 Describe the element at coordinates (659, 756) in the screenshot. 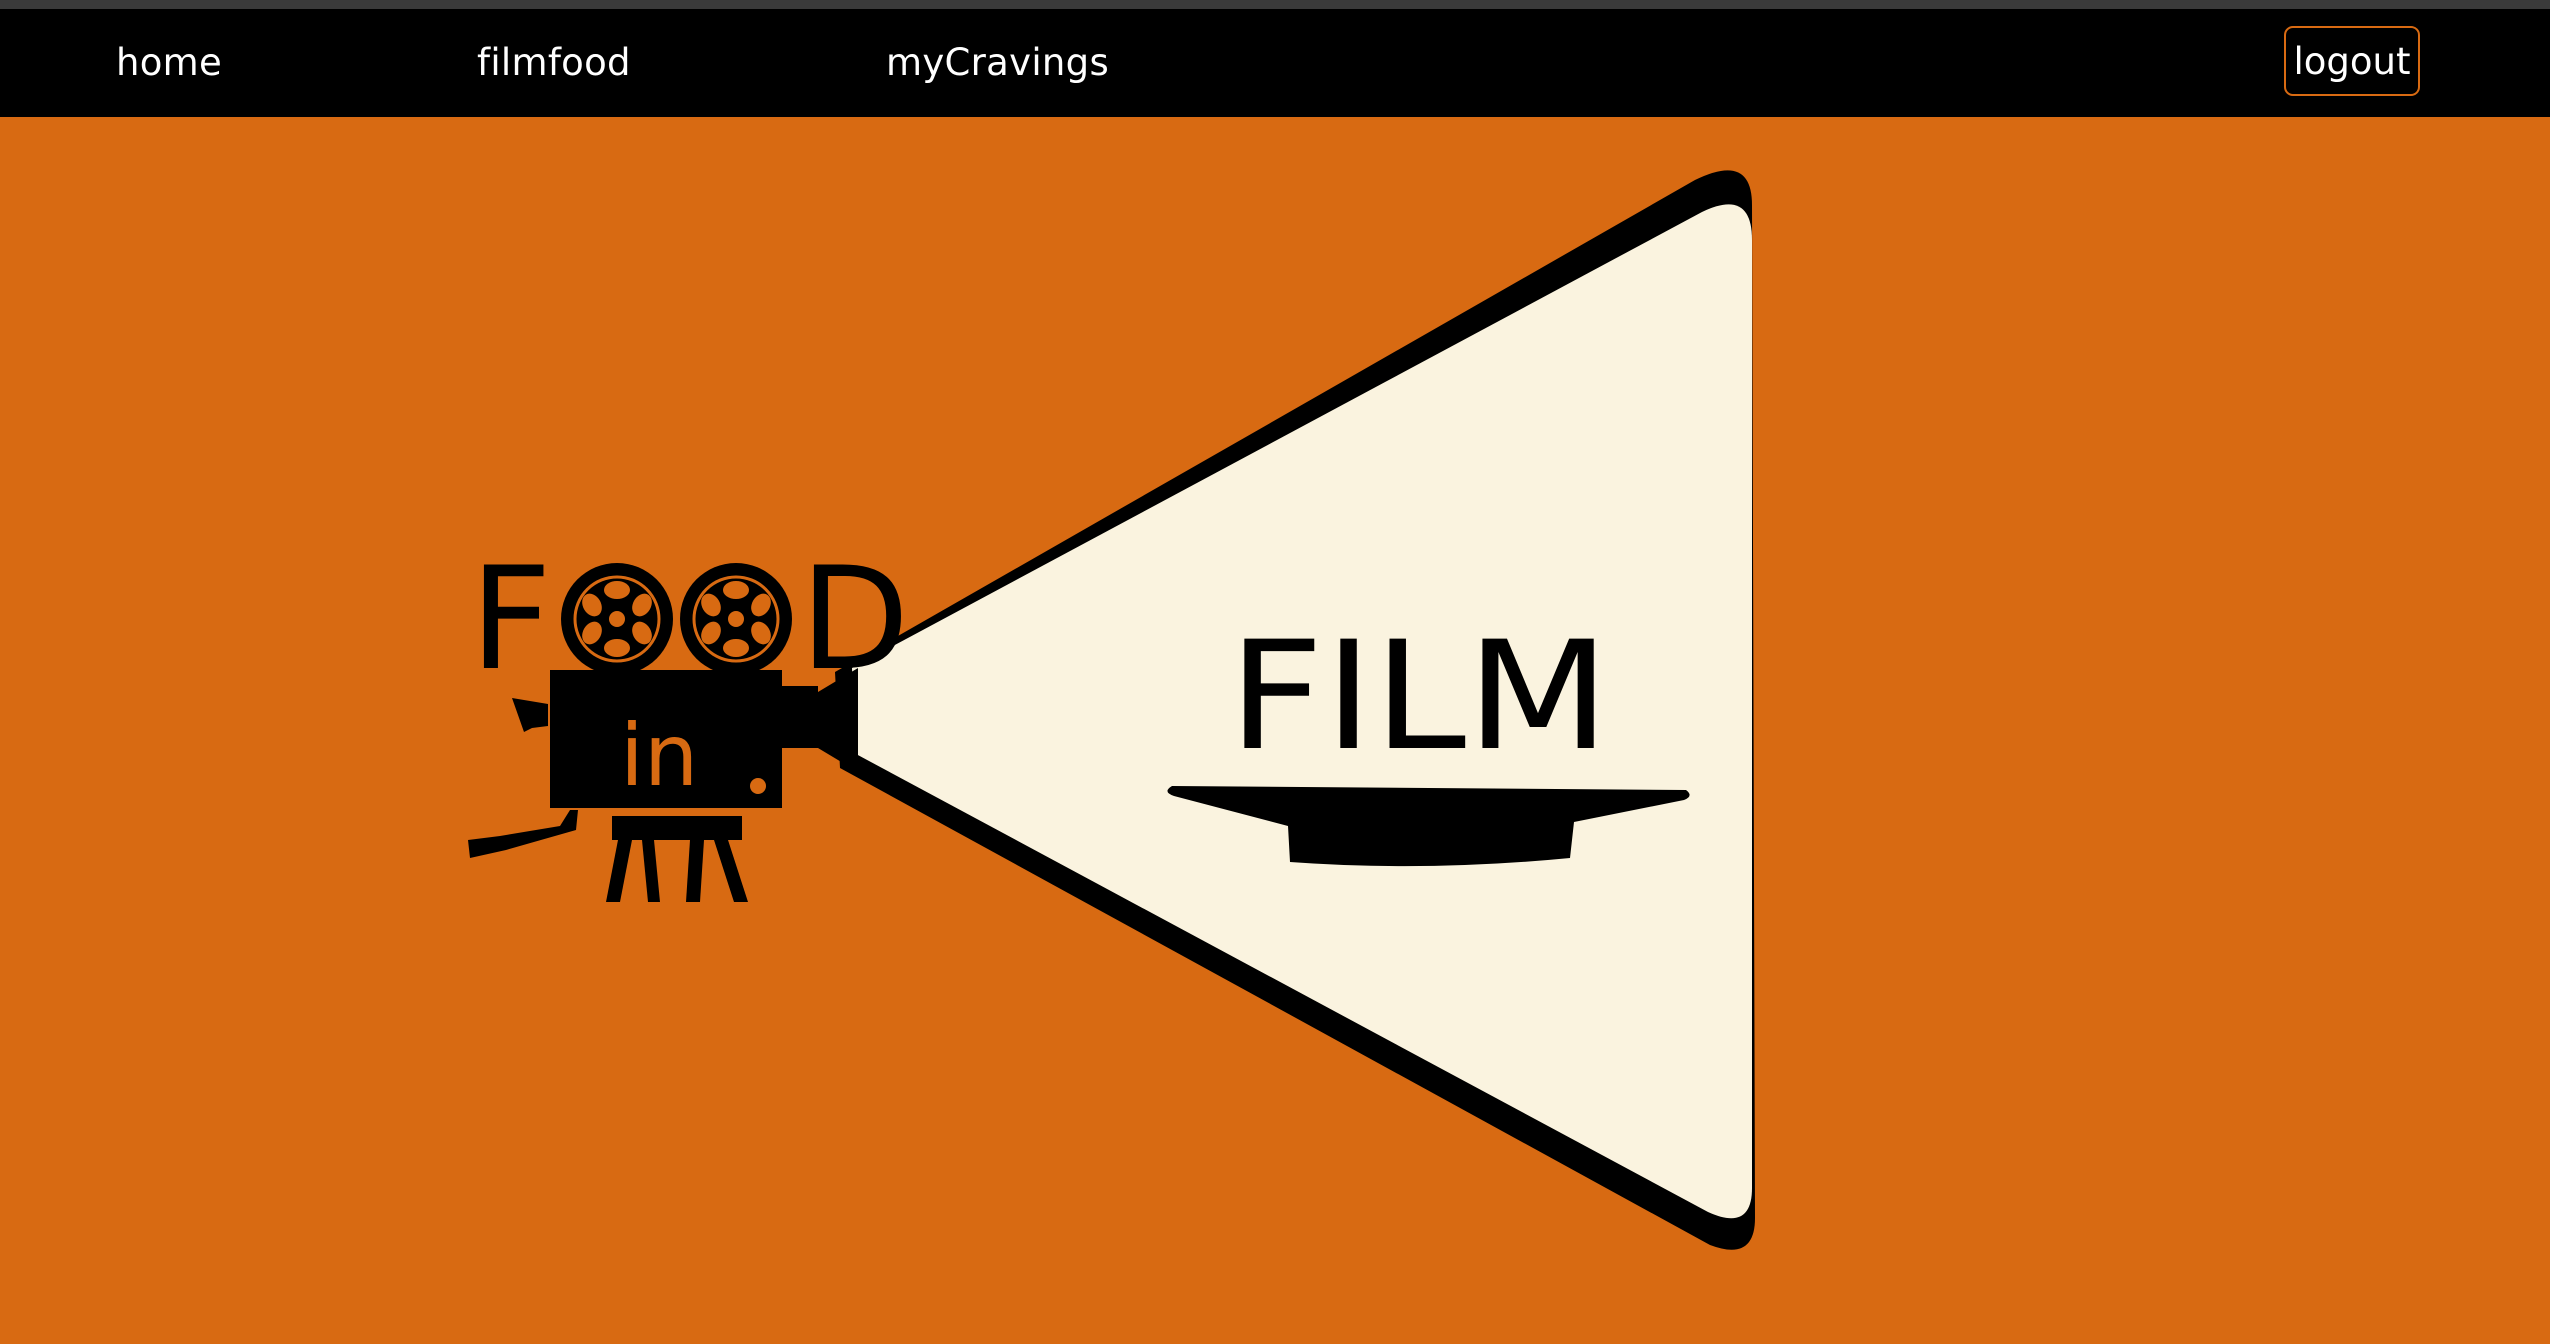

I see `logo-word-in: in` at that location.